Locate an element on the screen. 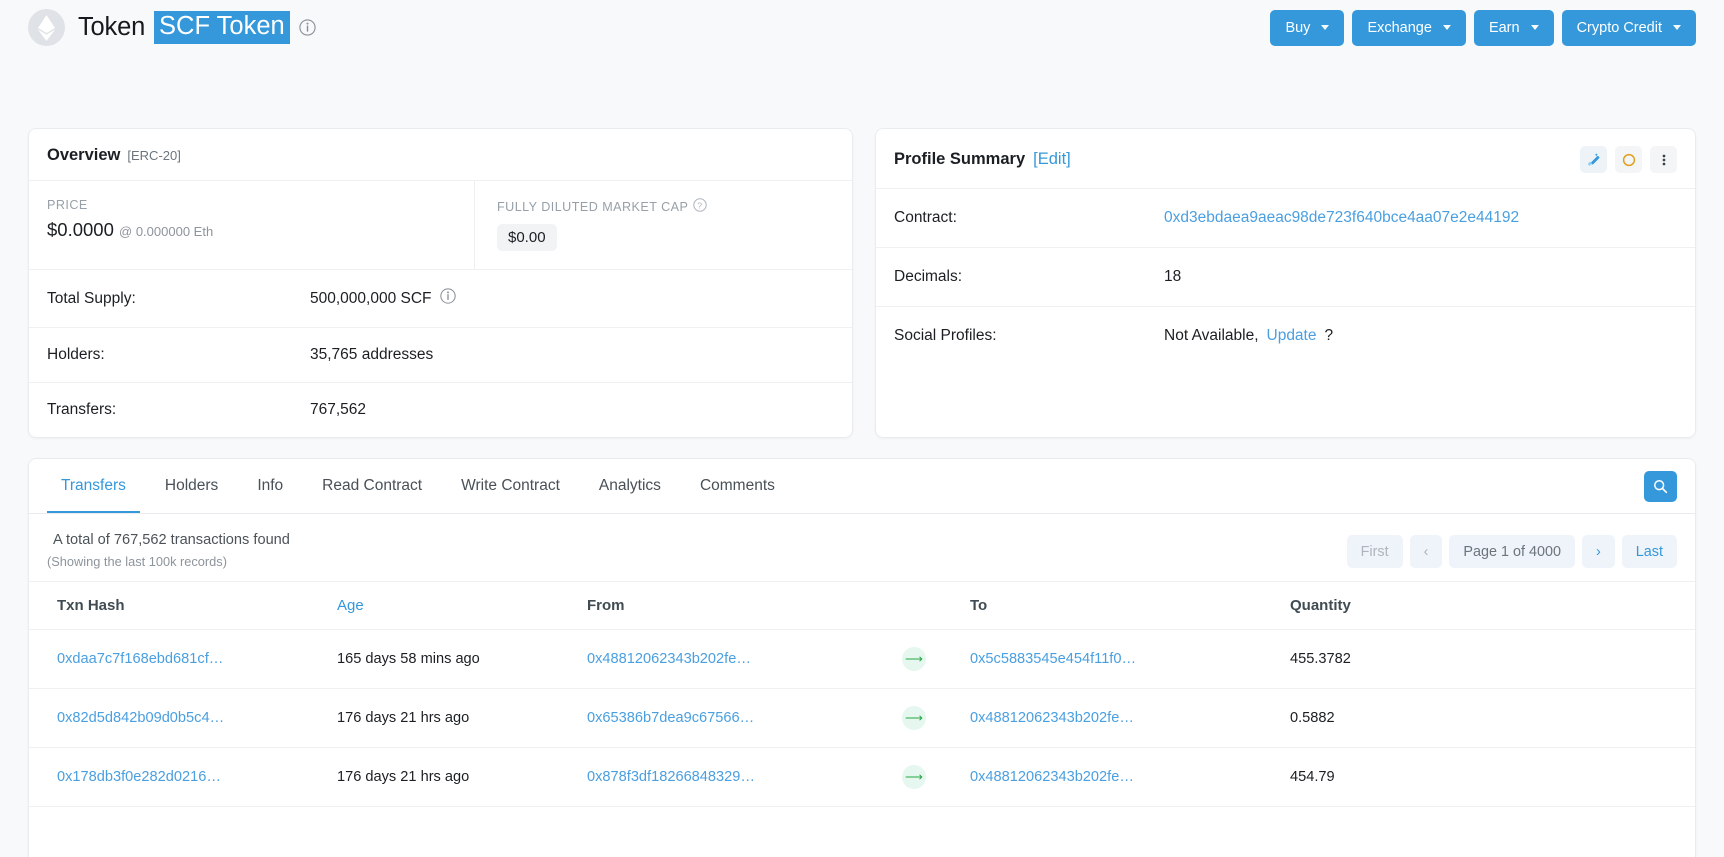 The width and height of the screenshot is (1724, 857). fdmc-label-wrap: FULLY DILUTED MARKET CAP ? is located at coordinates (665, 206).